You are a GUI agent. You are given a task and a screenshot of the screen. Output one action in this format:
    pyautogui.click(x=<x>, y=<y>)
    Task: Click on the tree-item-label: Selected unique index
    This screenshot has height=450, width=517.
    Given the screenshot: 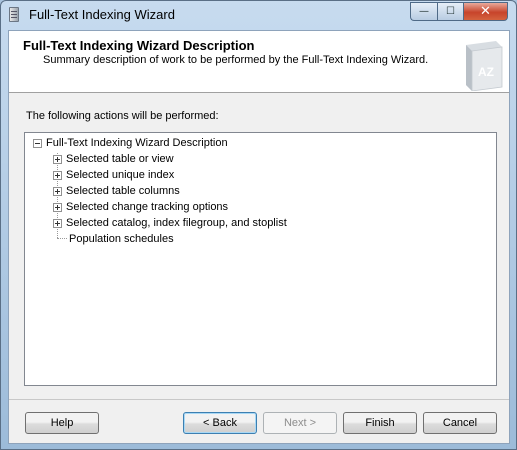 What is the action you would take?
    pyautogui.click(x=120, y=175)
    